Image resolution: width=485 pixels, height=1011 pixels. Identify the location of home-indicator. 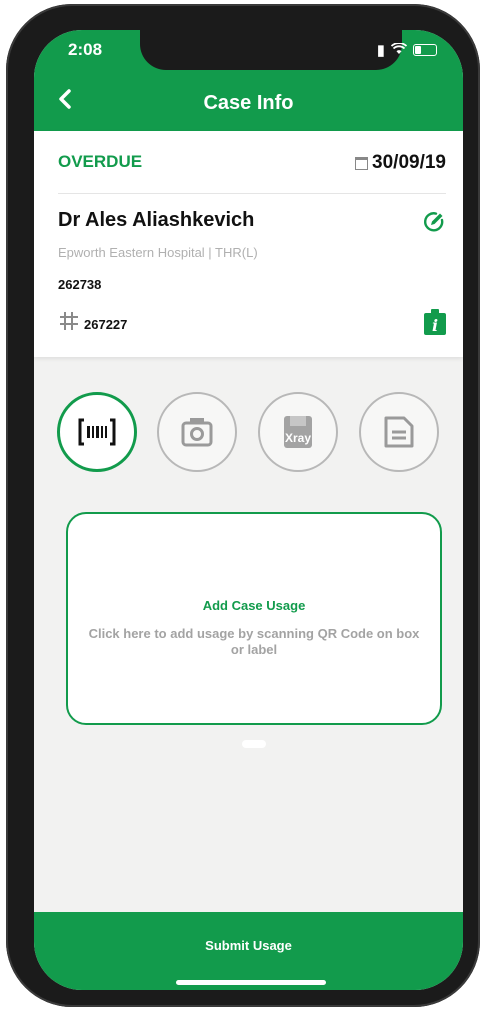
(251, 982).